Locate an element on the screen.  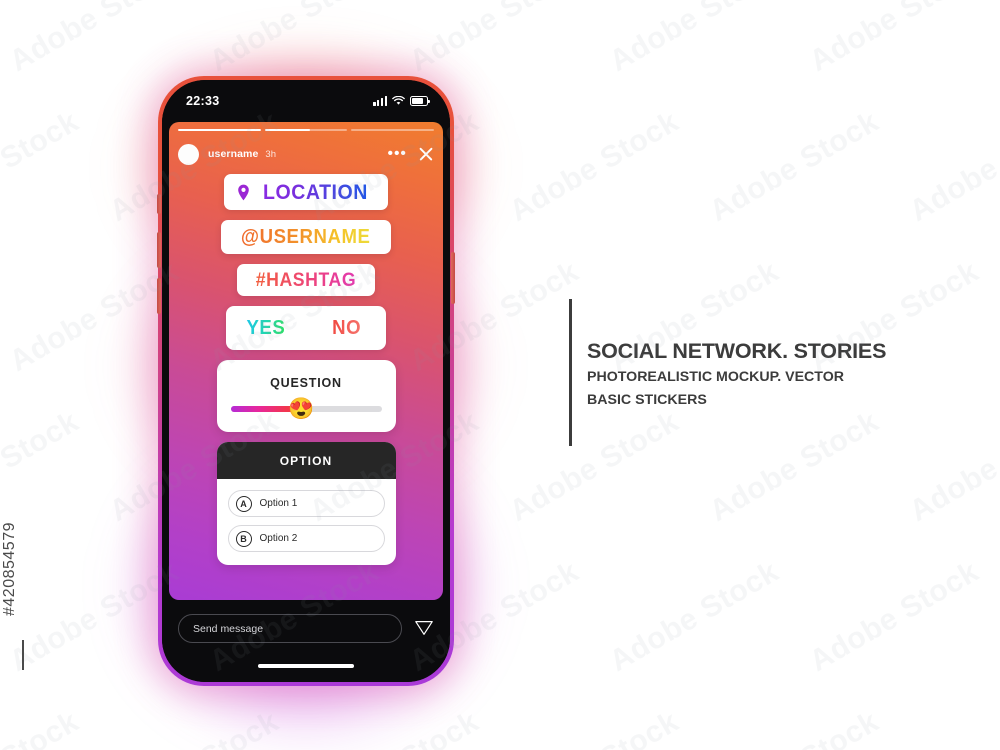
quiz-option-row: A Option 1 is located at coordinates (306, 503).